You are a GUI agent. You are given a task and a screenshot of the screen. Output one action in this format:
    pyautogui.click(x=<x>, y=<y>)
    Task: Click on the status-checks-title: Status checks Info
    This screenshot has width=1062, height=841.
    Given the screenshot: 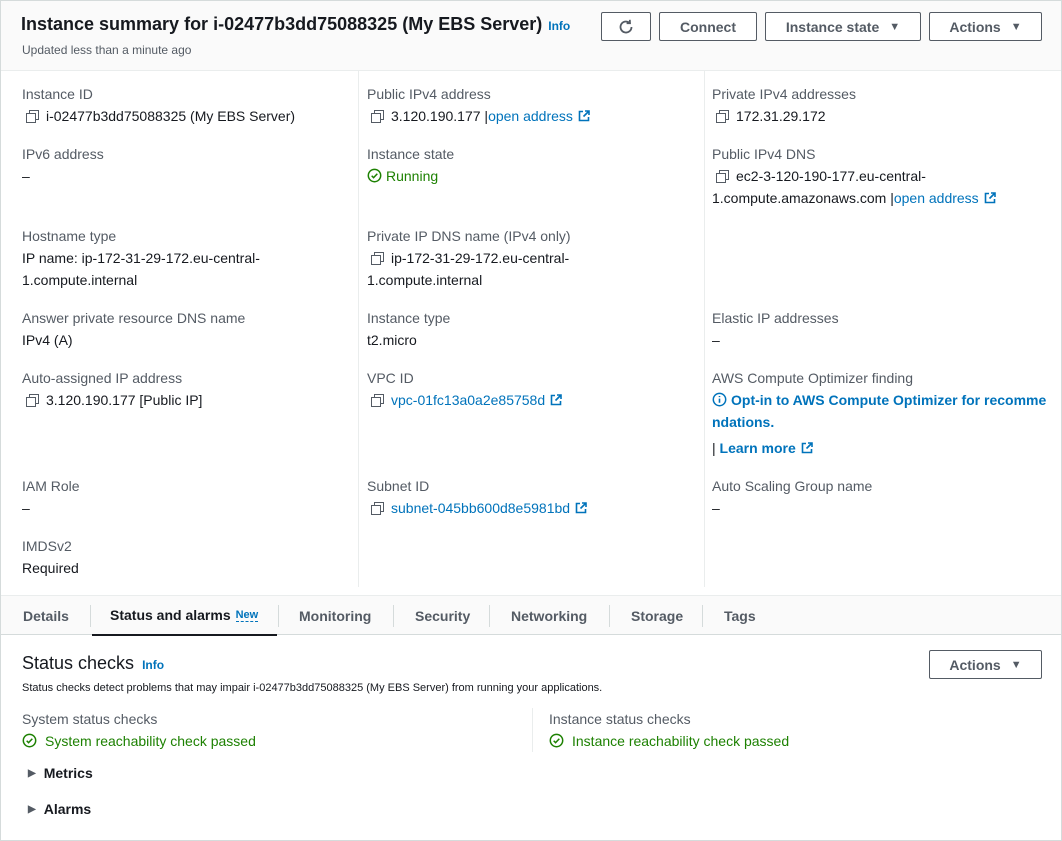 What is the action you would take?
    pyautogui.click(x=93, y=663)
    